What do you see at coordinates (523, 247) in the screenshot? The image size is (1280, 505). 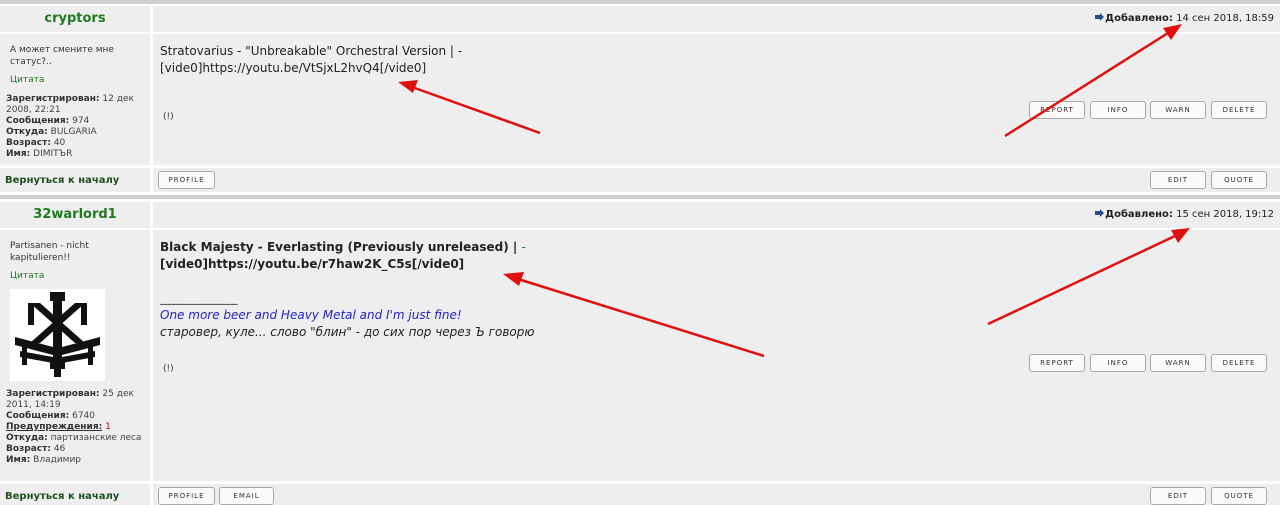 I see `post-message-dash: -` at bounding box center [523, 247].